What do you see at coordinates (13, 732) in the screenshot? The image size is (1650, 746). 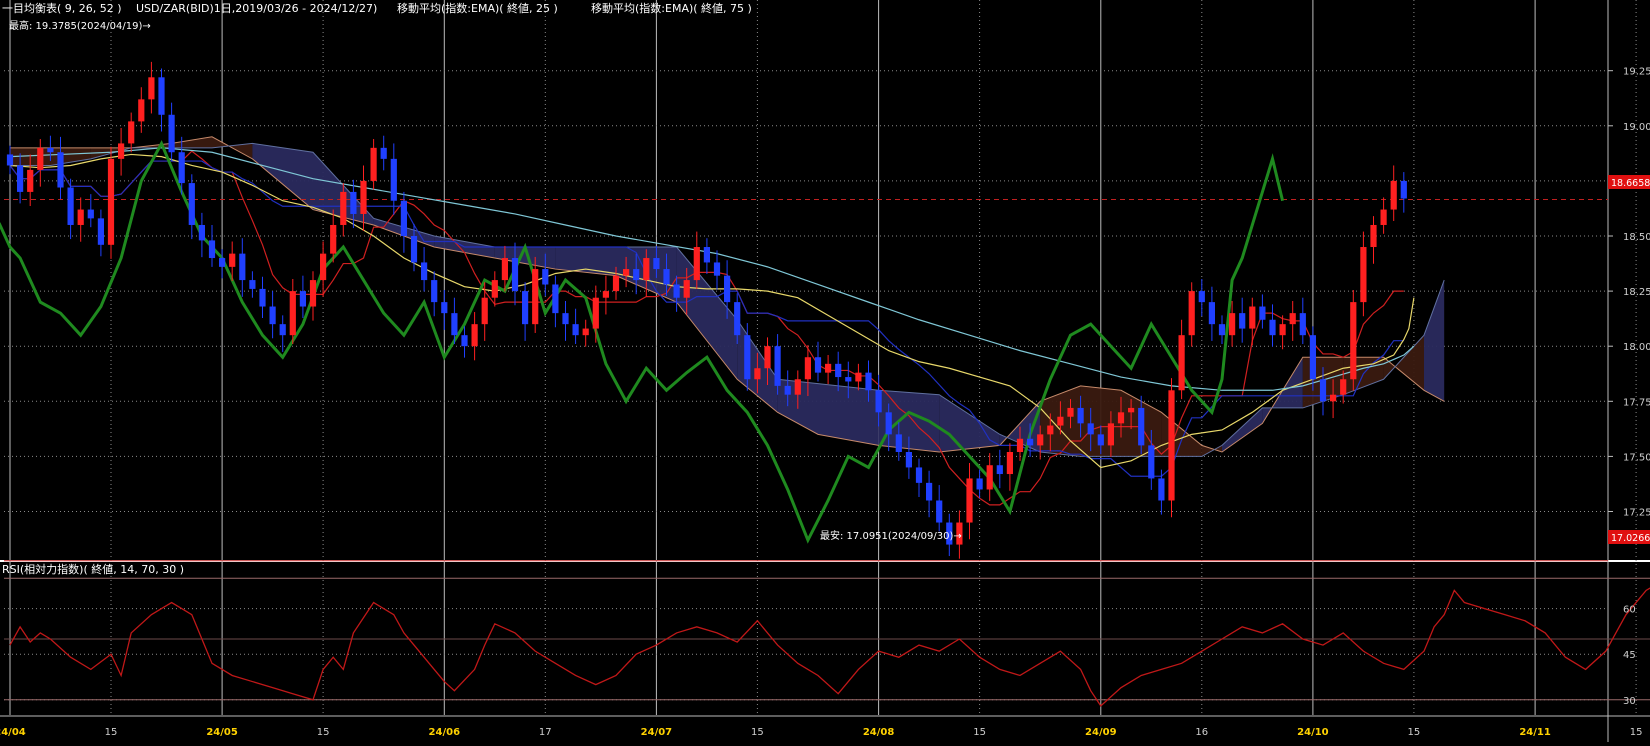 I see `x-tick-label: 24/04` at bounding box center [13, 732].